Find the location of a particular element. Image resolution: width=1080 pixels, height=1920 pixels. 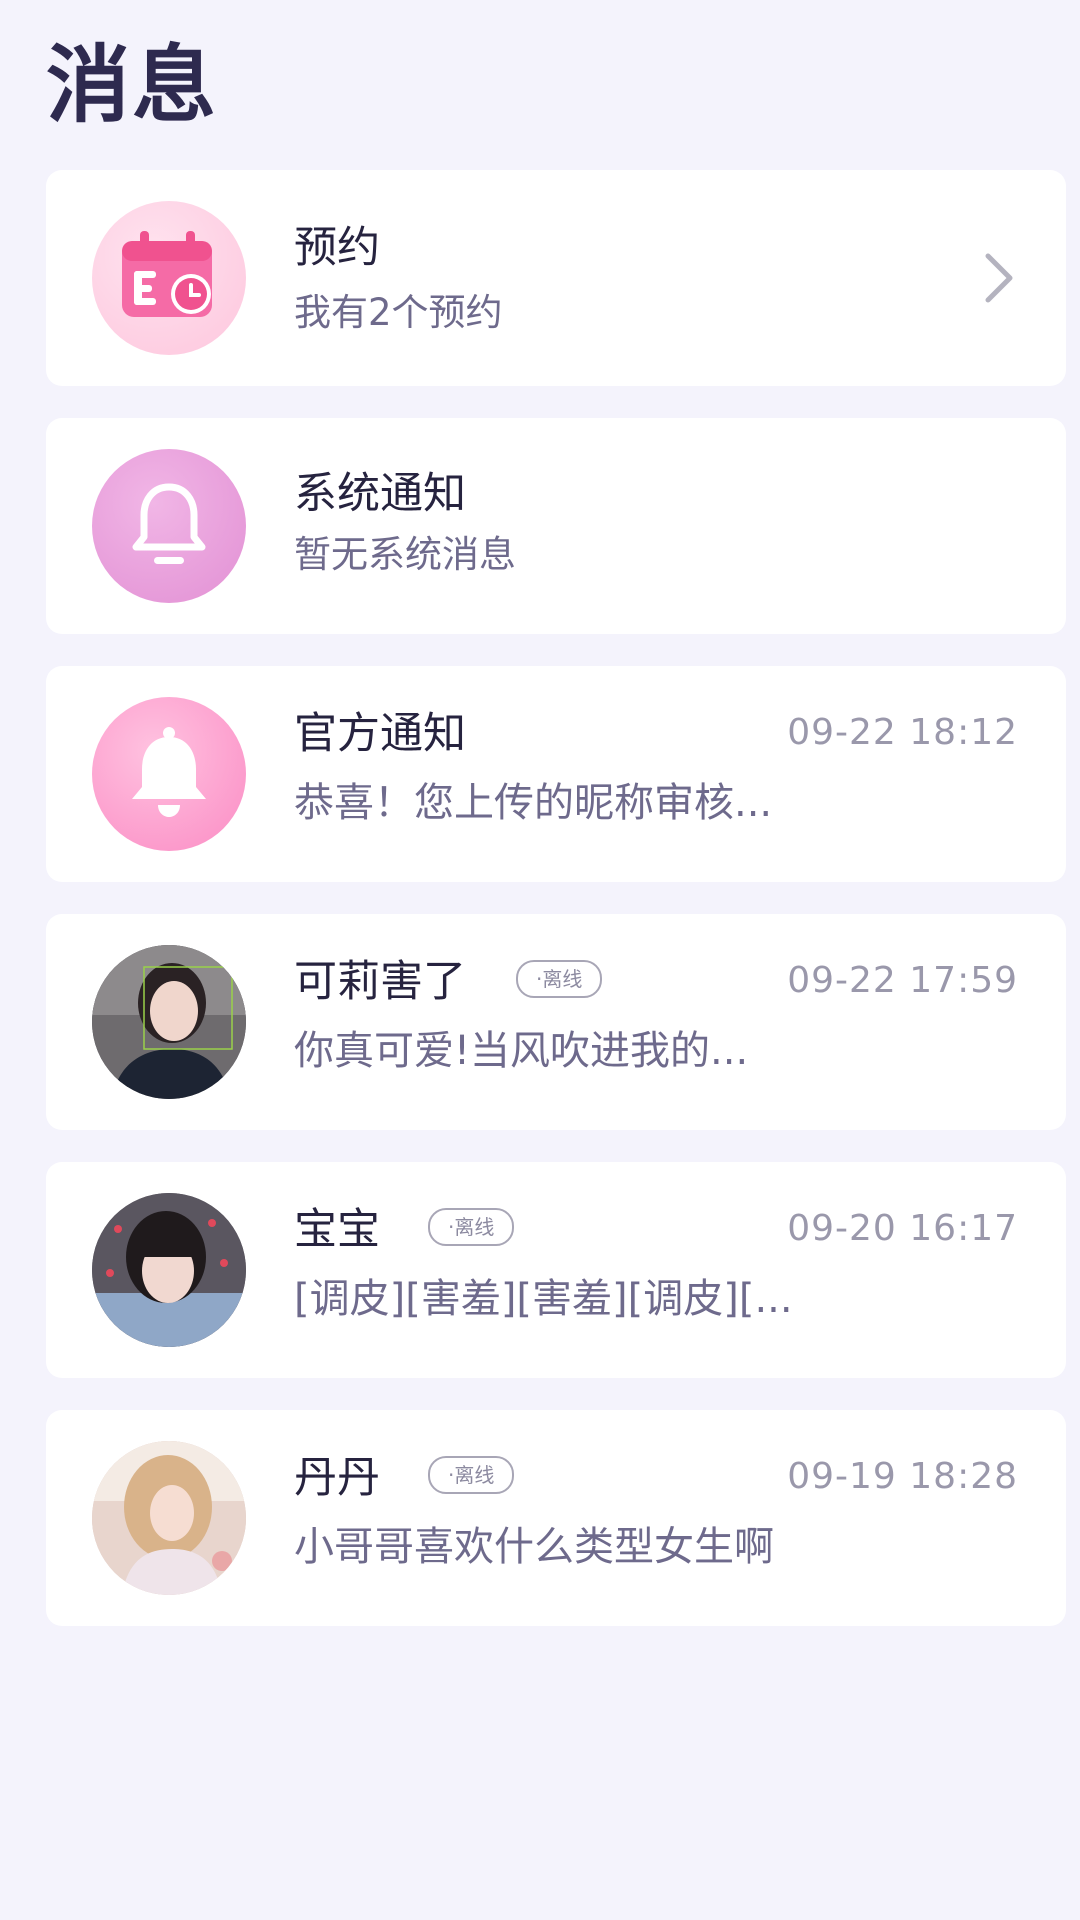

chat-name: 宝宝 is located at coordinates (337, 1230).